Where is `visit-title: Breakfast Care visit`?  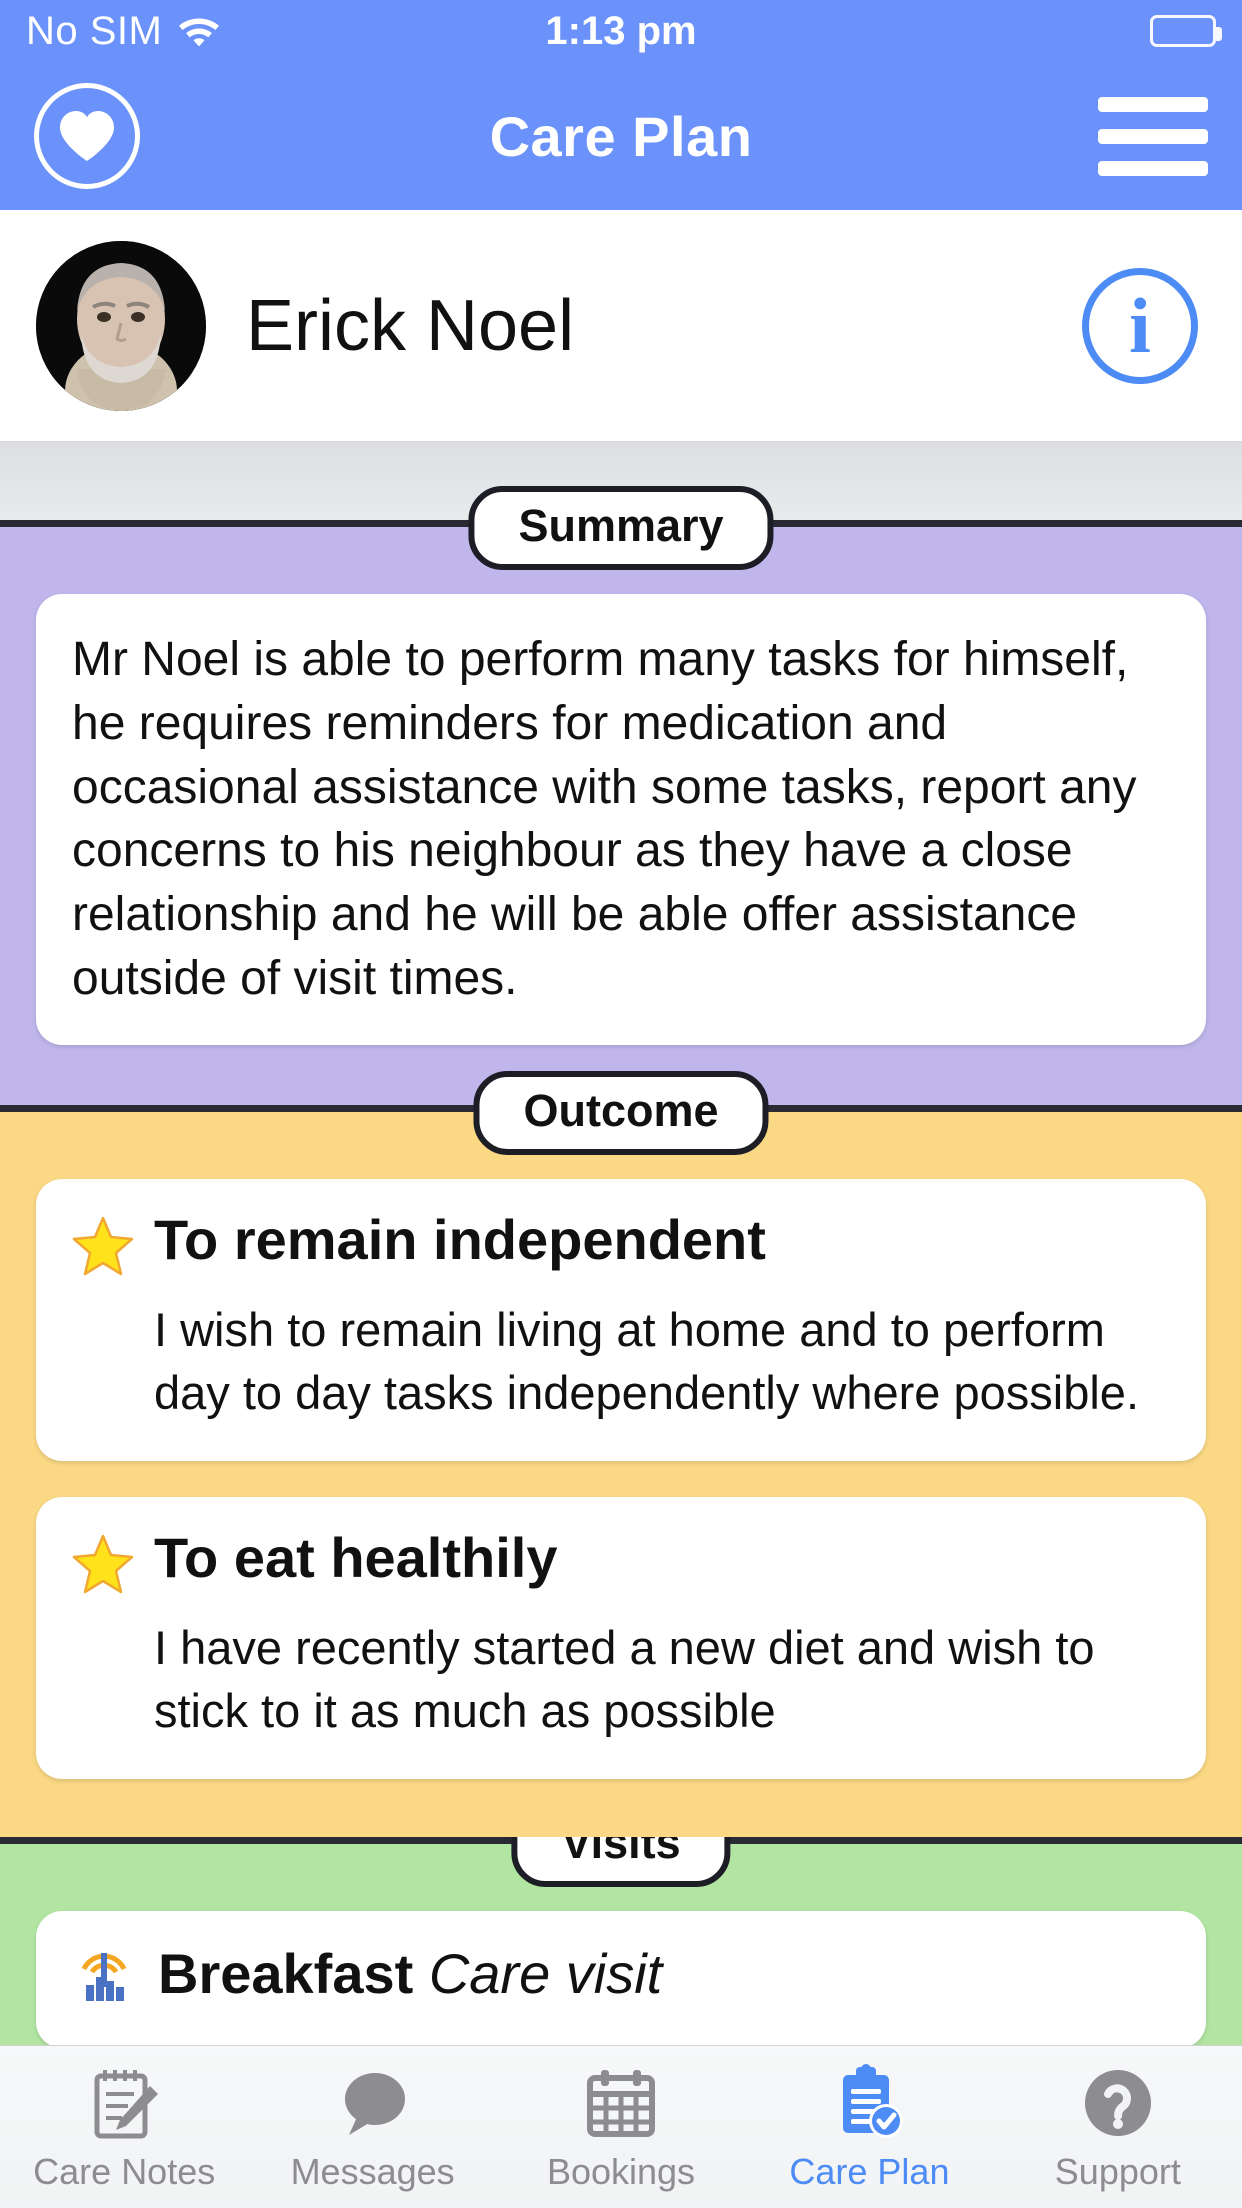 visit-title: Breakfast Care visit is located at coordinates (410, 1973).